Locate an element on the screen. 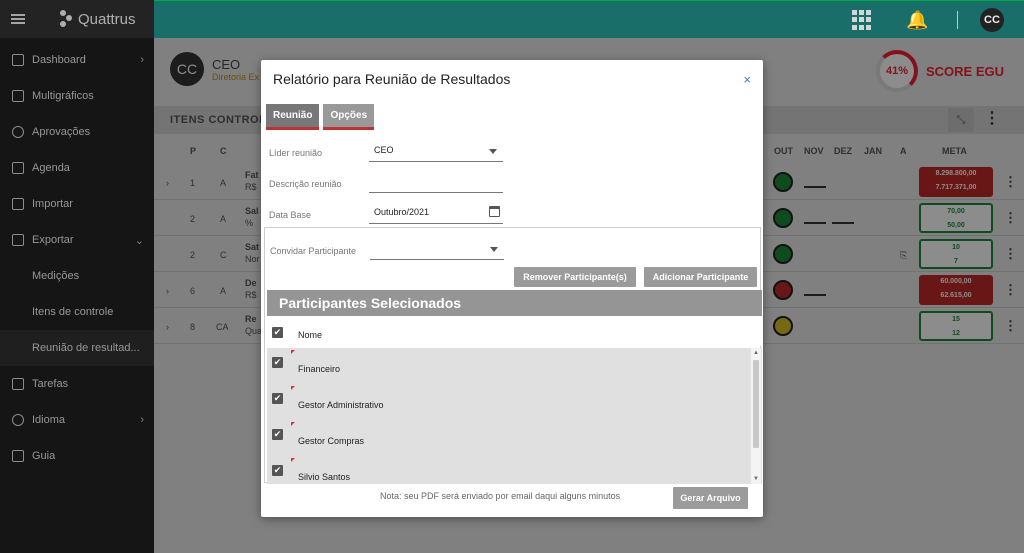 This screenshot has height=553, width=1024. data-base-row: Data Base Outubro/2021 is located at coordinates (389, 215).